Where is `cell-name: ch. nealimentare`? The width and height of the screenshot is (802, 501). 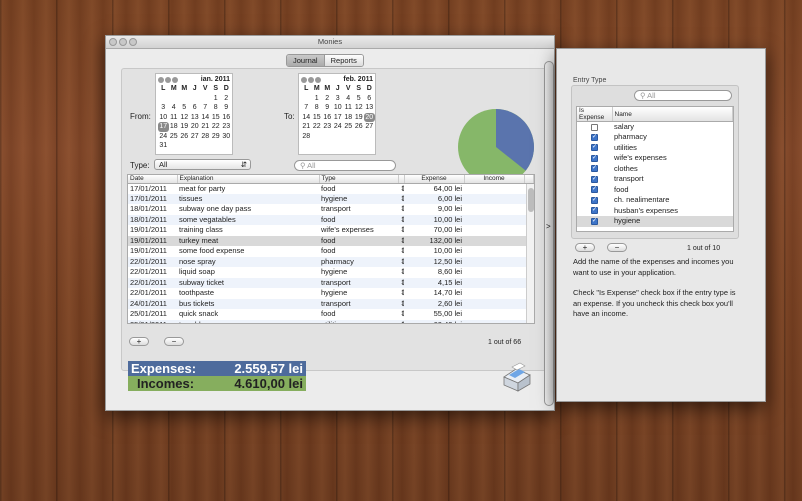
cell-name: ch. nealimentare is located at coordinates (672, 200).